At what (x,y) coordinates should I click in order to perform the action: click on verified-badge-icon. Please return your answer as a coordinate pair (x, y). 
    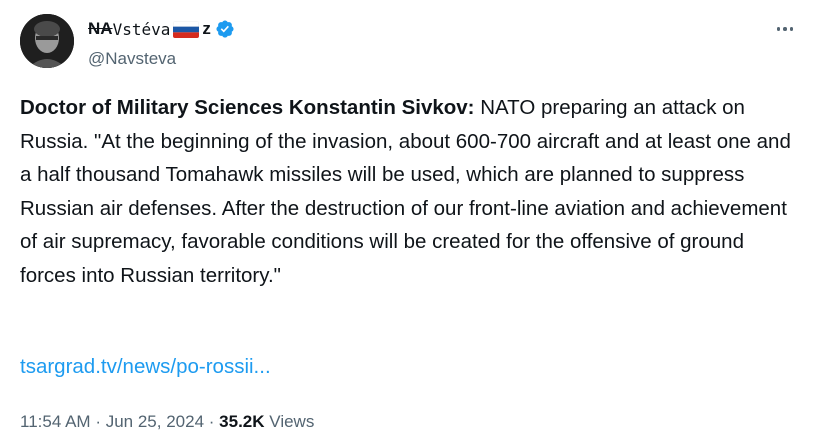
    Looking at the image, I should click on (225, 29).